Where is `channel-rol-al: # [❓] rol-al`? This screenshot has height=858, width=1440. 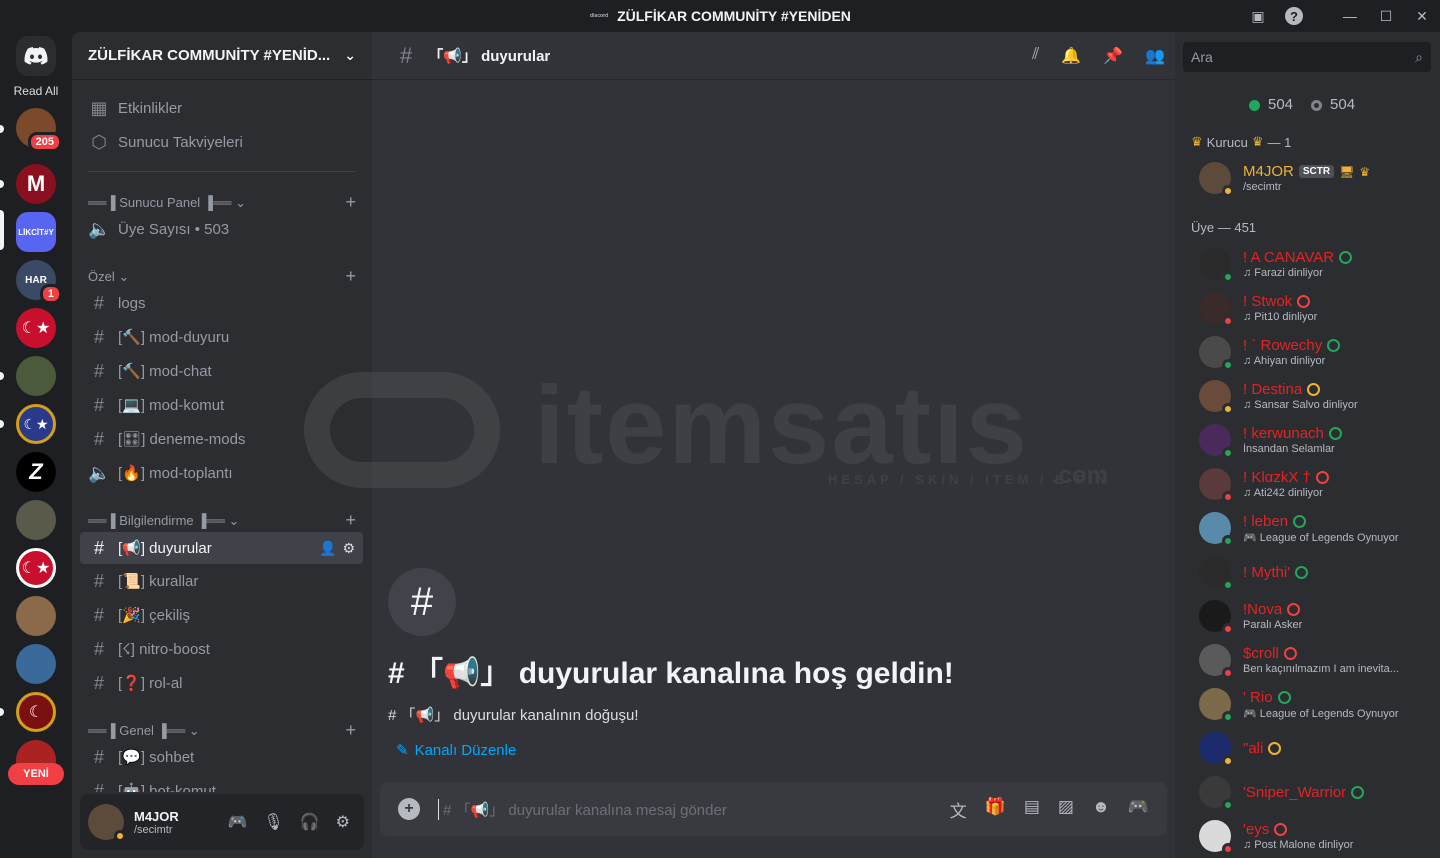
channel-rol-al: # [❓] rol-al is located at coordinates (221, 683).